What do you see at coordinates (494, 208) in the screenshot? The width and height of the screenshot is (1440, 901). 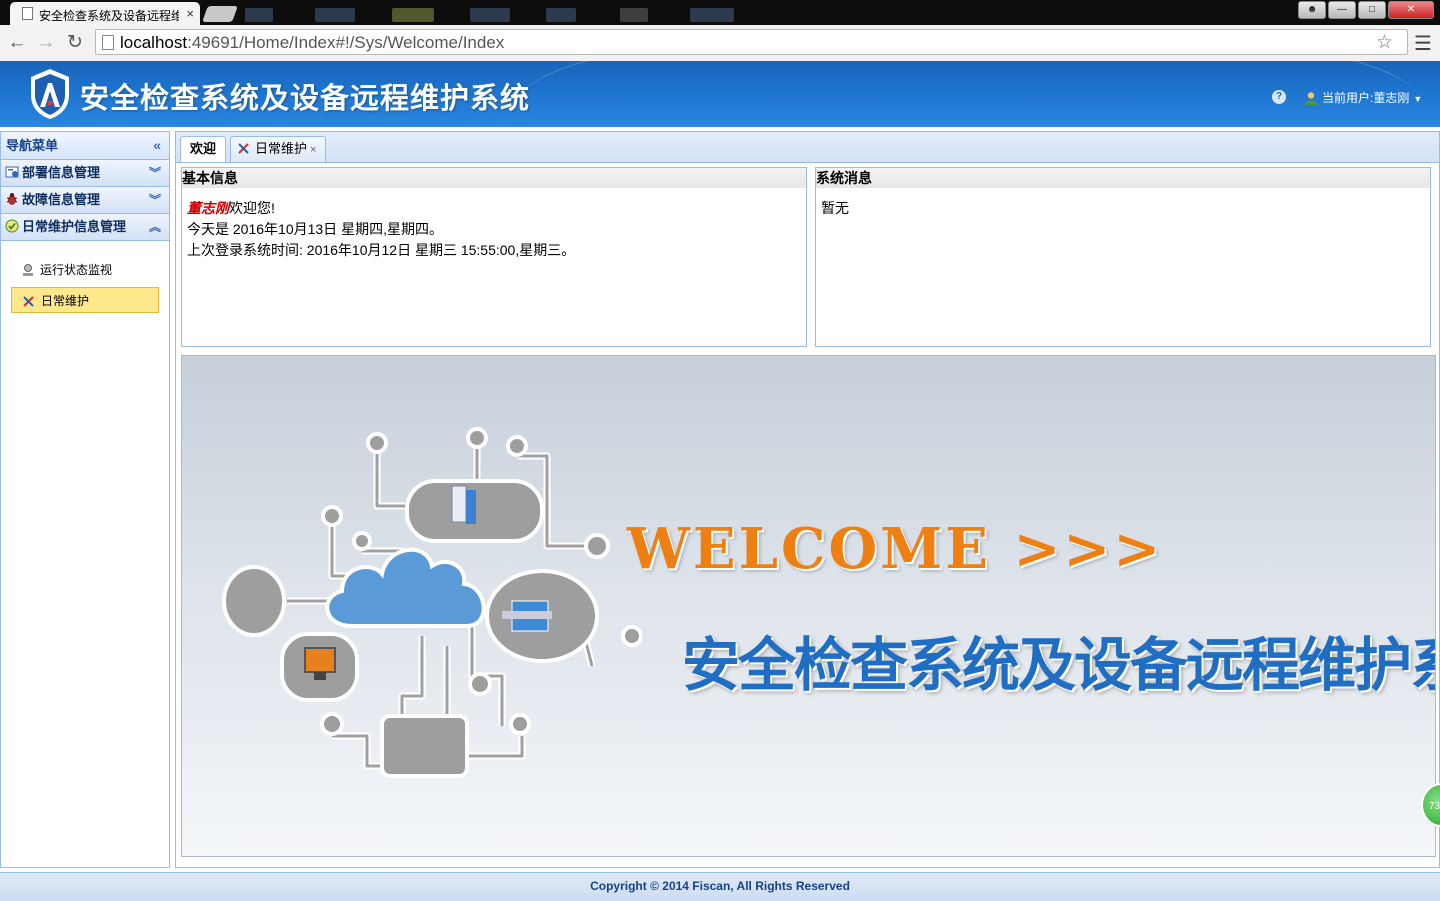 I see `greeting-line: 董志刚欢迎您!` at bounding box center [494, 208].